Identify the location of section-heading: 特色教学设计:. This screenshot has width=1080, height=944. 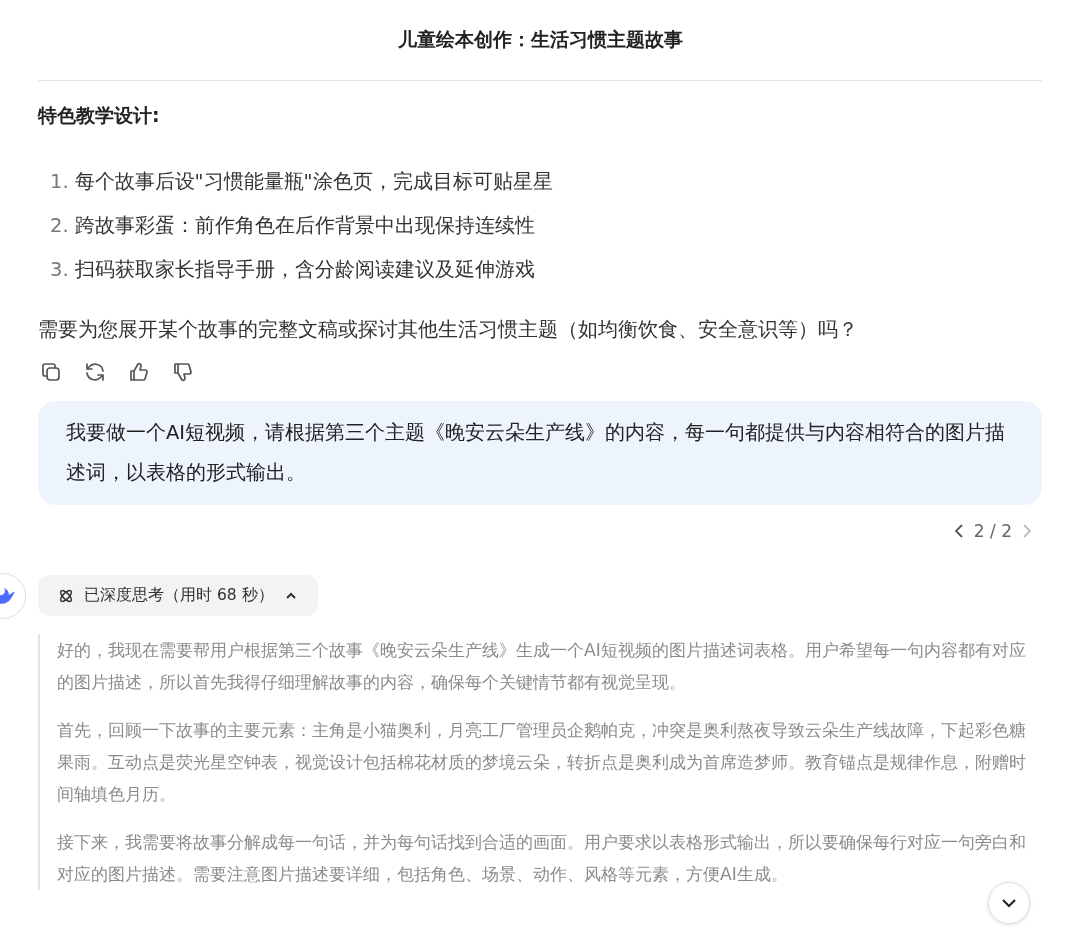
(99, 115).